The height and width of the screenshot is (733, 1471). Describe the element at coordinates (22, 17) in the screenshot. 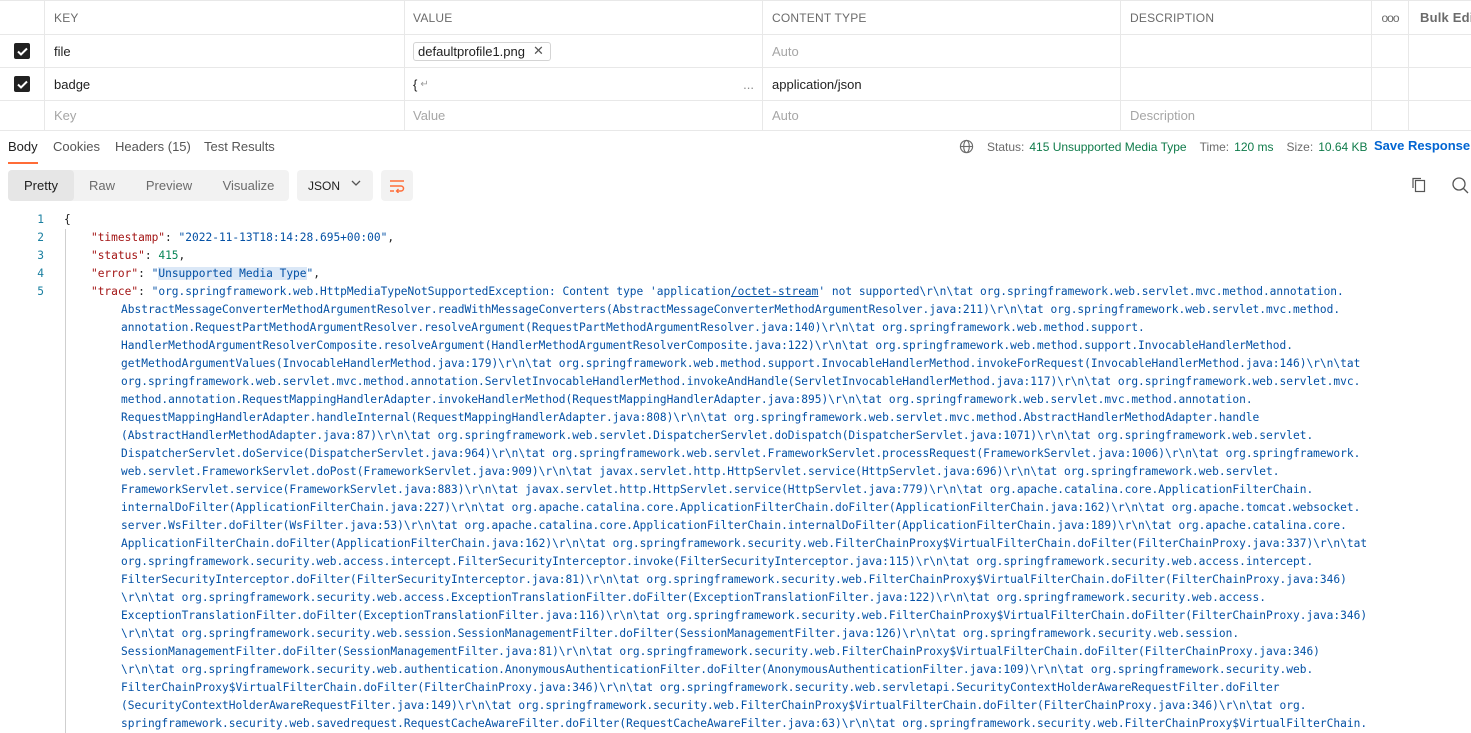

I see `header-checkbox-cell` at that location.